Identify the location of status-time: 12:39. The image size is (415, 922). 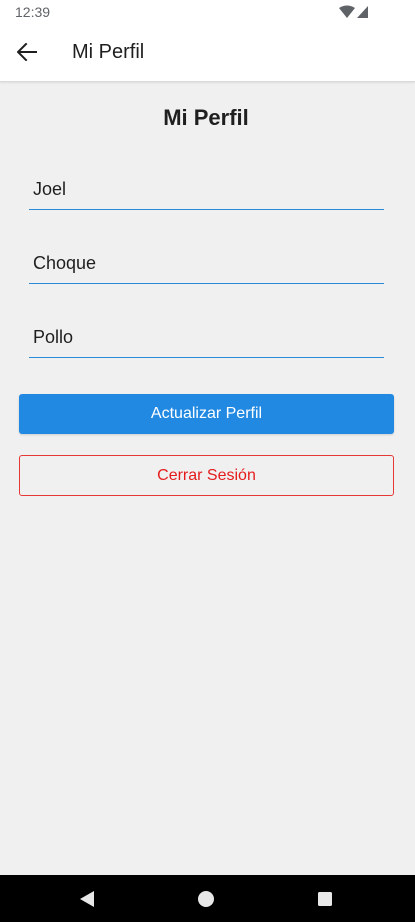
(33, 12).